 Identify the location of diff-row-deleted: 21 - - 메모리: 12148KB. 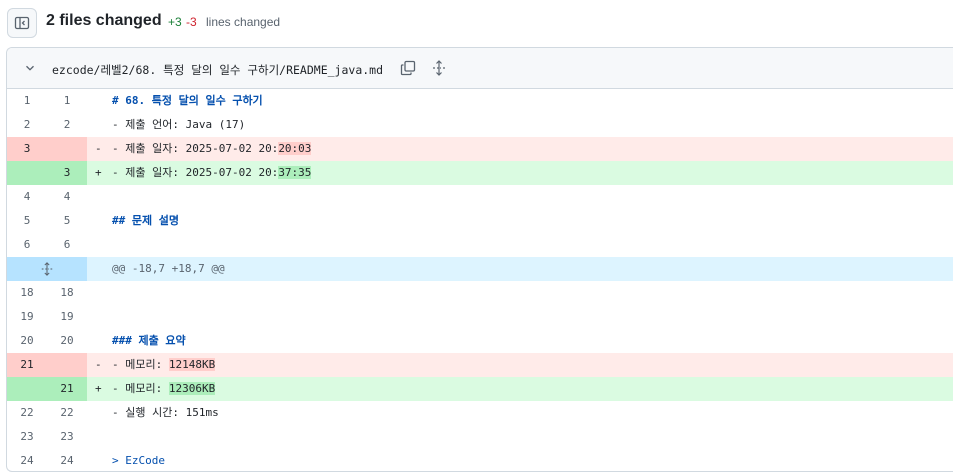
(480, 365).